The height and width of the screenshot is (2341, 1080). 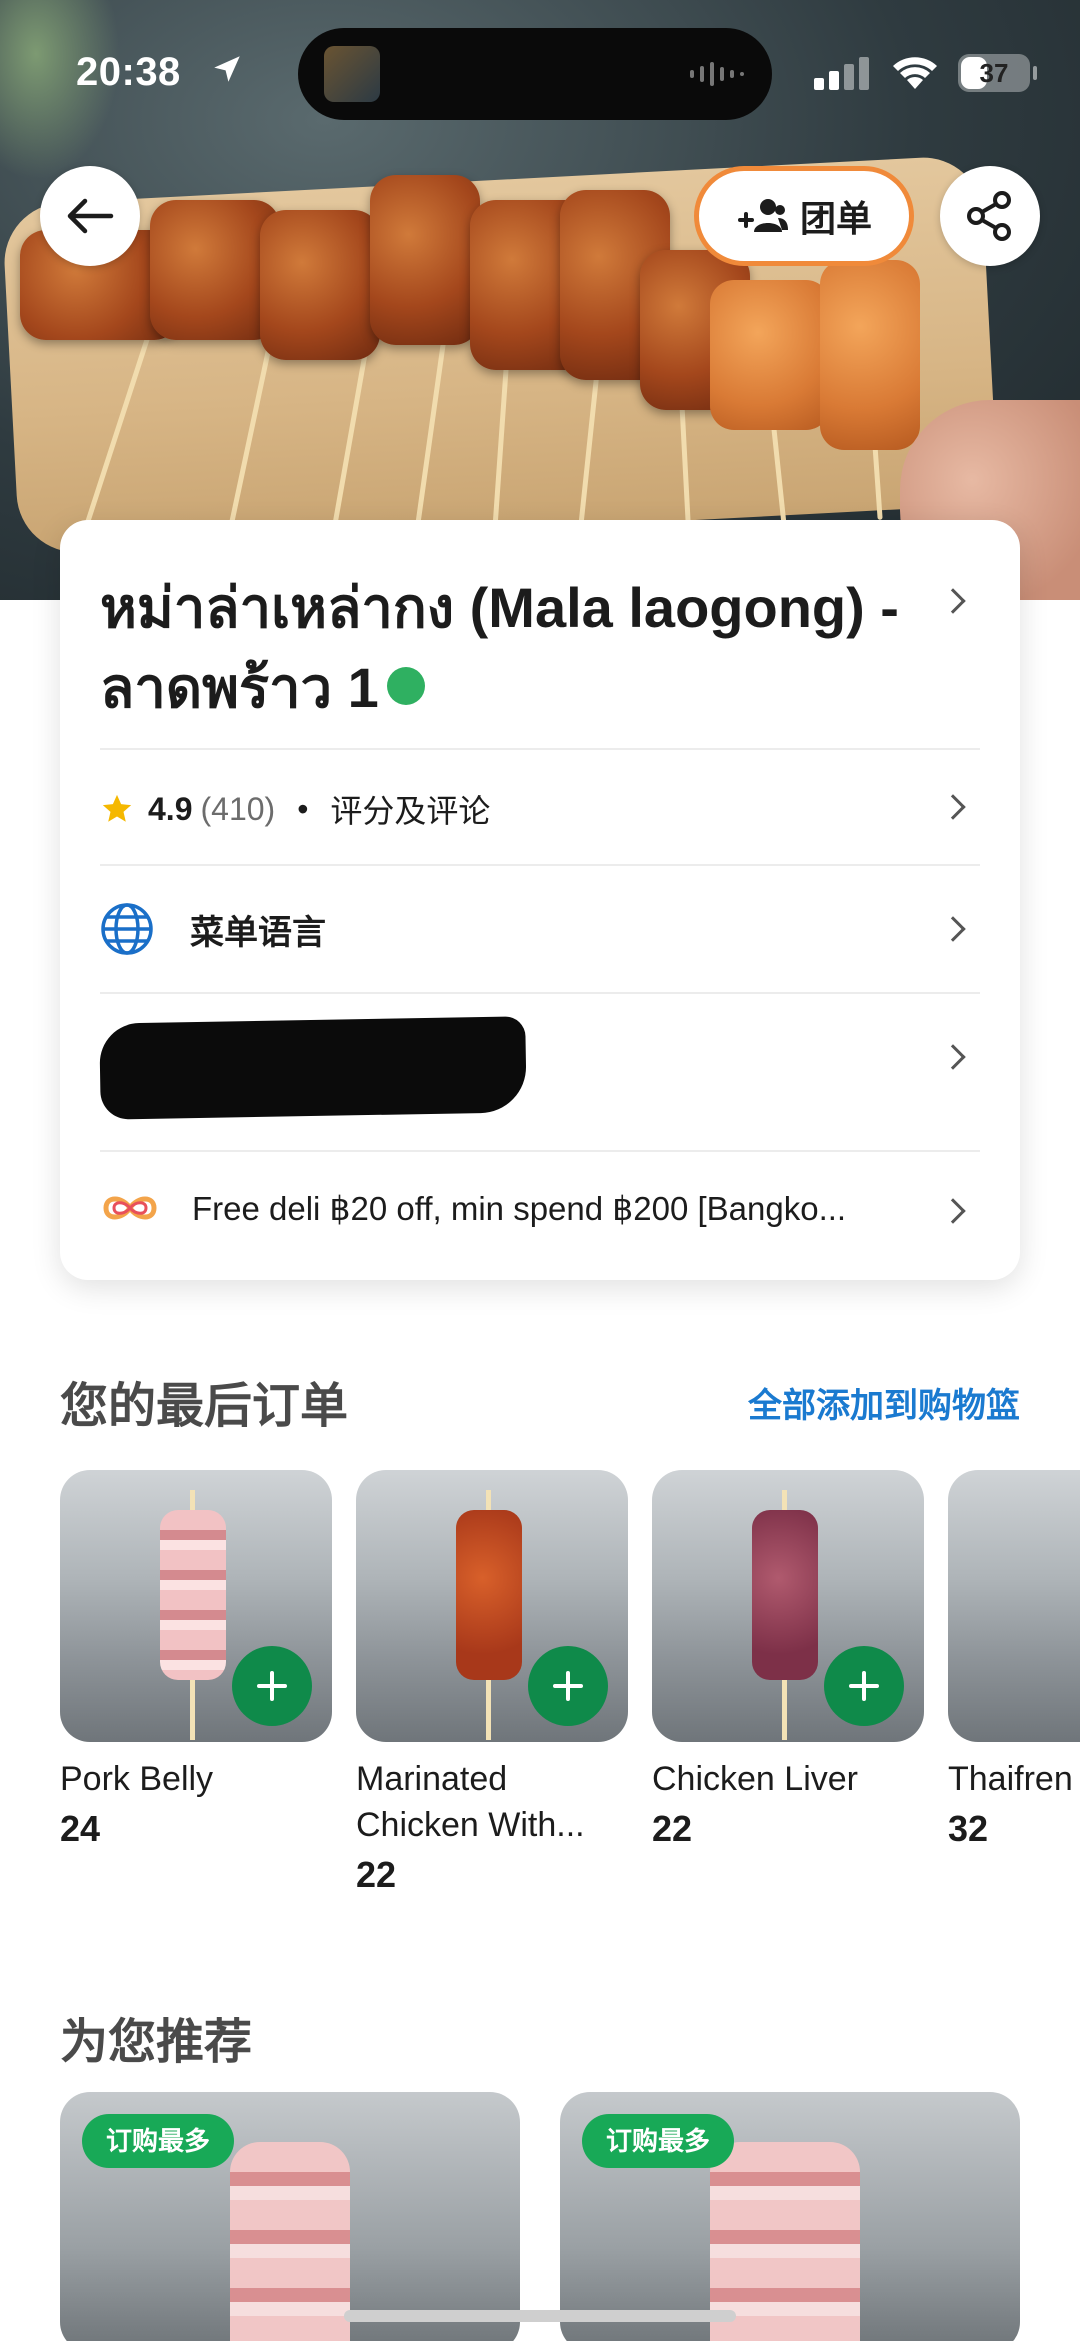 I want to click on share-button, so click(x=990, y=216).